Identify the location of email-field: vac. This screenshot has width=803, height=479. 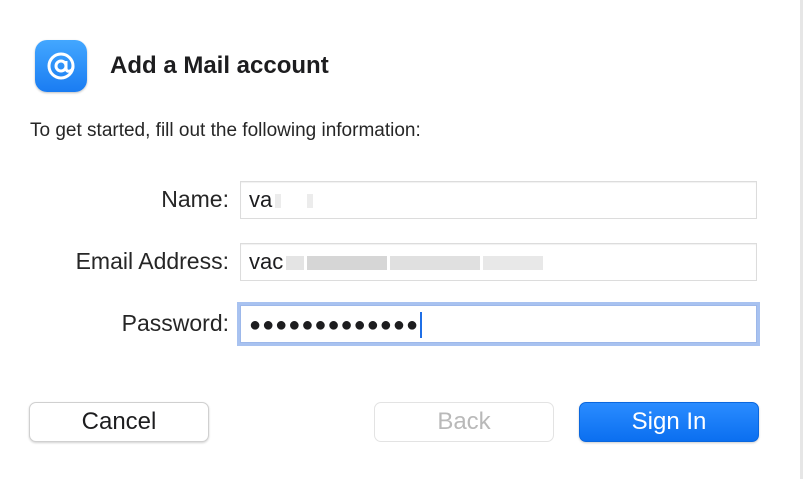
(498, 262).